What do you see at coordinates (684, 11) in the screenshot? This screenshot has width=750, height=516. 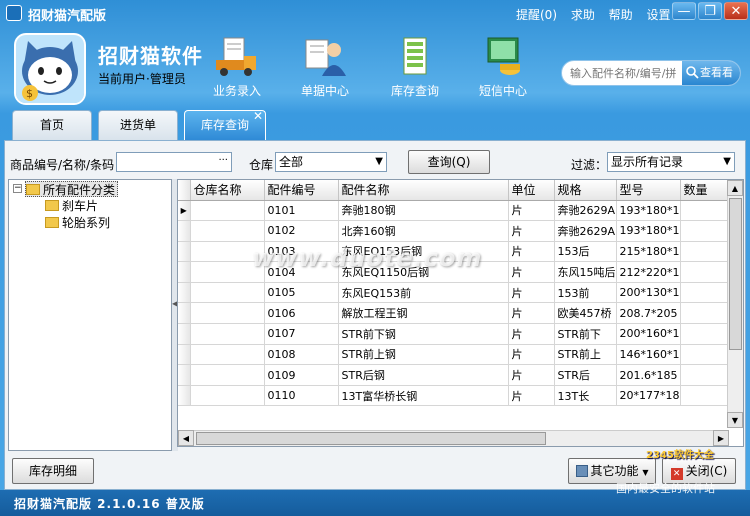 I see `minimize-button: —` at bounding box center [684, 11].